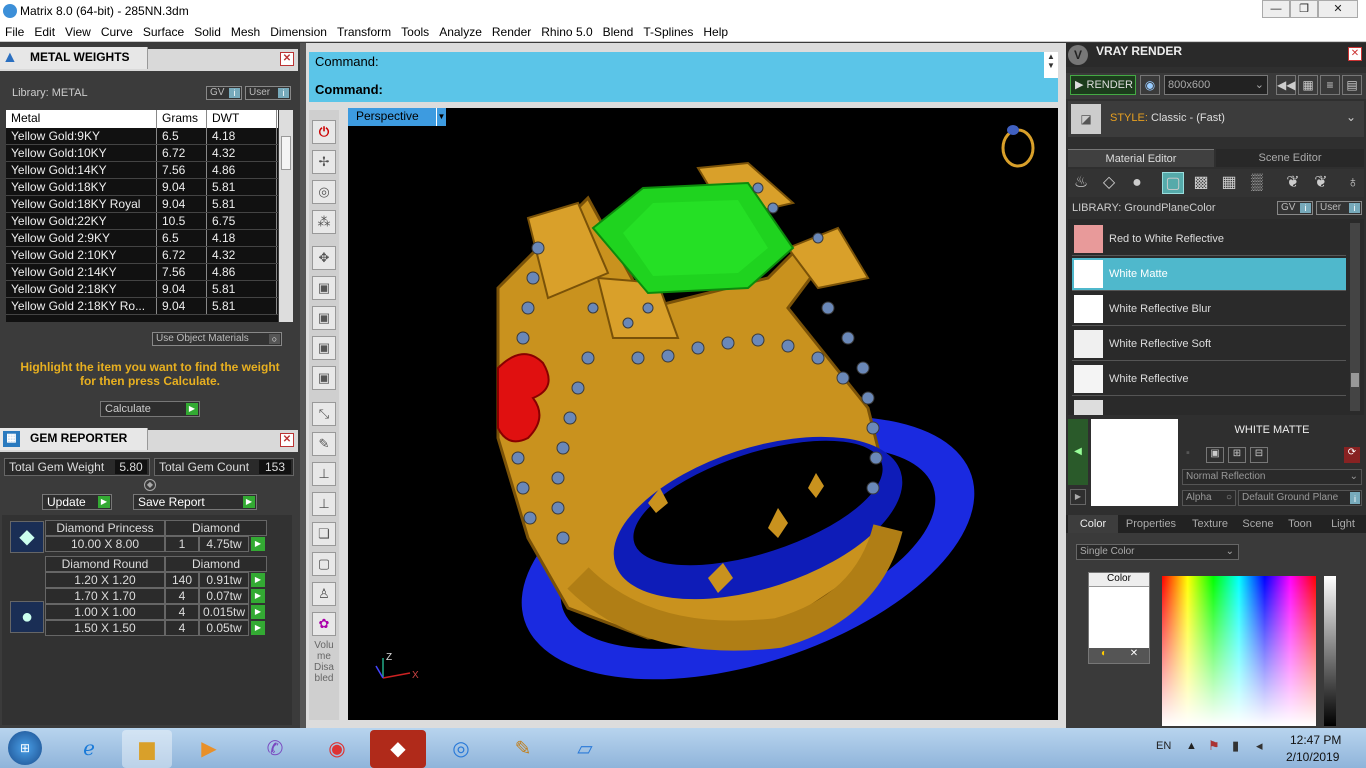 Image resolution: width=1366 pixels, height=768 pixels. What do you see at coordinates (286, 216) in the screenshot?
I see `table-scrollbar` at bounding box center [286, 216].